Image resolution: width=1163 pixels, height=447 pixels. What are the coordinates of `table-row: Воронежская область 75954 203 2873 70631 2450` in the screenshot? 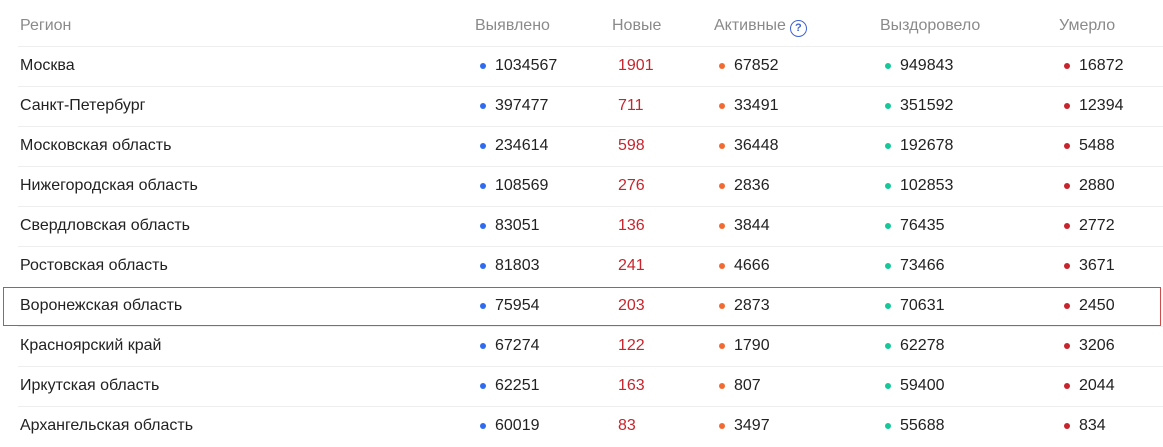 It's located at (582, 306).